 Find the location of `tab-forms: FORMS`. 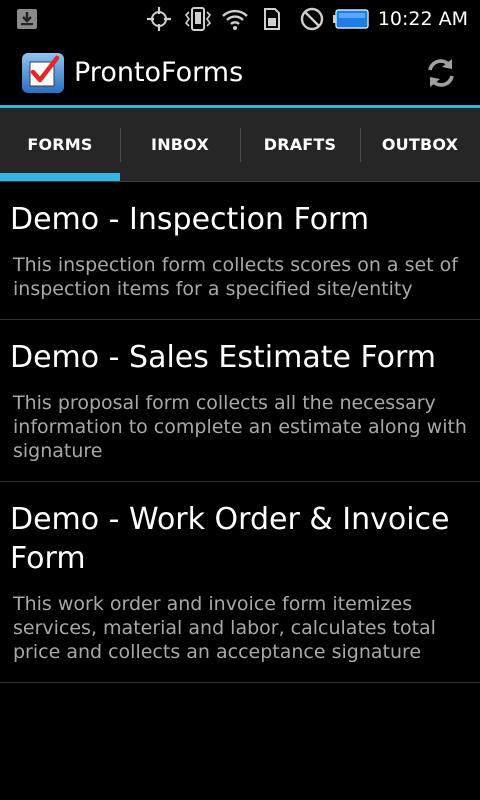

tab-forms: FORMS is located at coordinates (60, 144).